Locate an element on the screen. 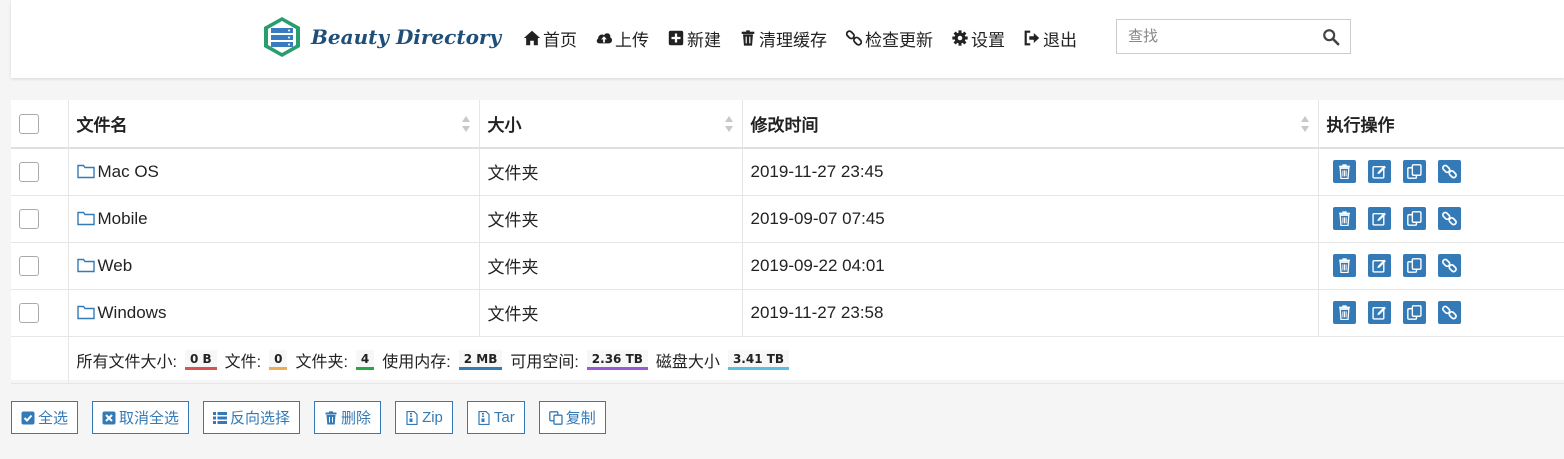  edit-icon is located at coordinates (1379, 265).